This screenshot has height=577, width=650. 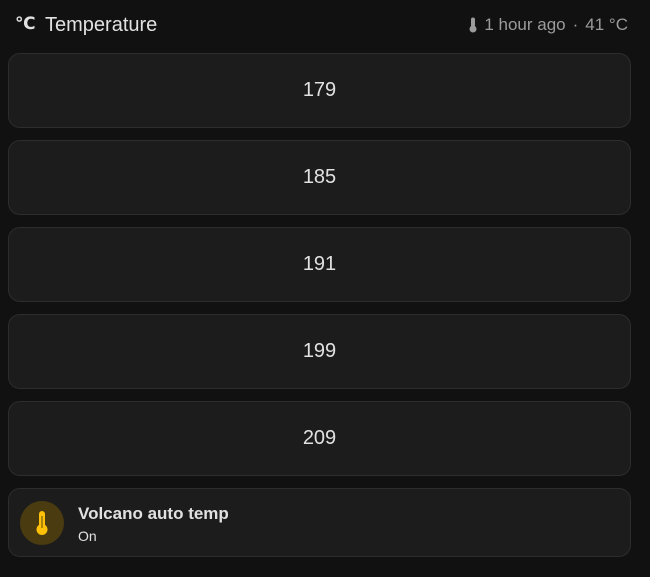 What do you see at coordinates (101, 25) in the screenshot?
I see `card-title: Temperature` at bounding box center [101, 25].